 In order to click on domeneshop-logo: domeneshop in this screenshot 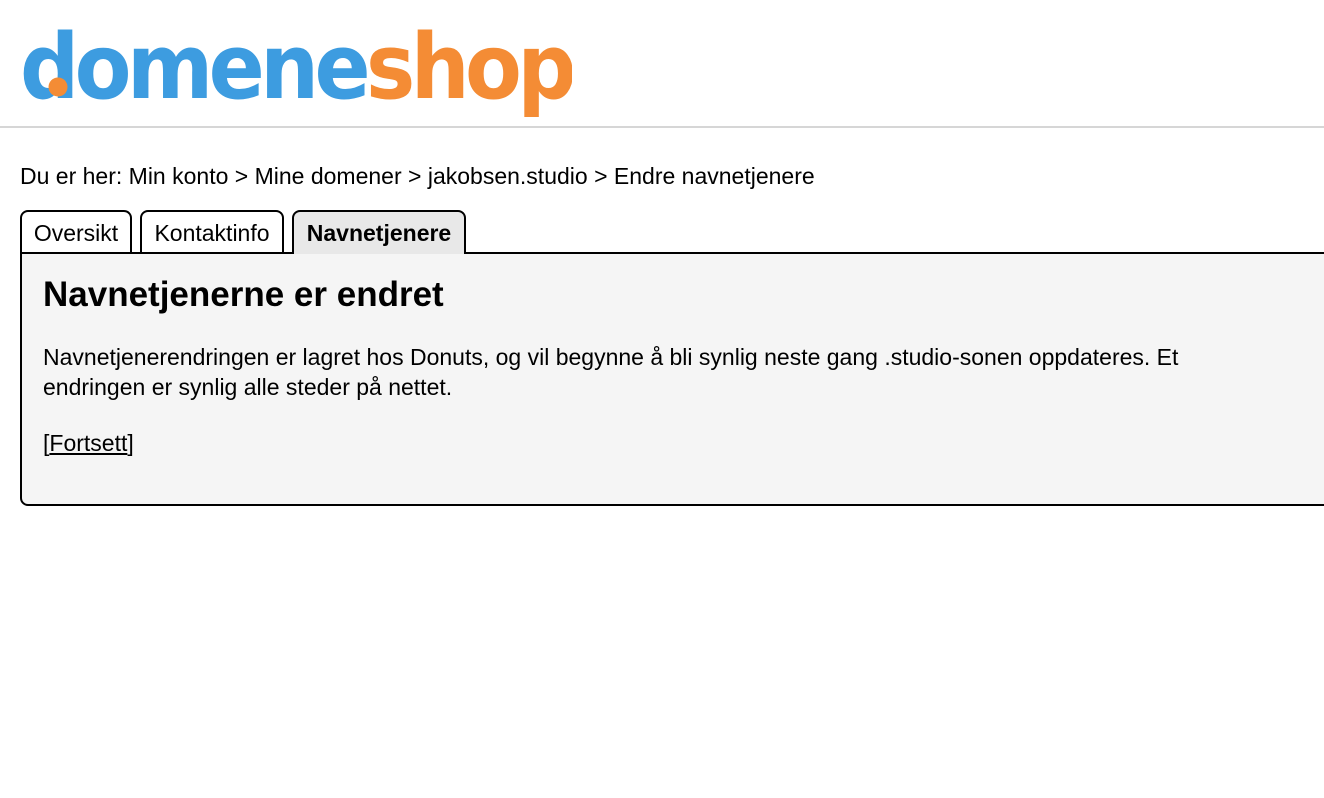, I will do `click(296, 68)`.